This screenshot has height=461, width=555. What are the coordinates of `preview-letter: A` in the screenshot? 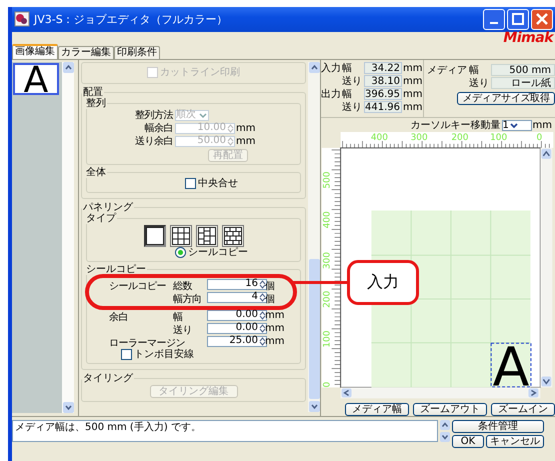 It's located at (511, 367).